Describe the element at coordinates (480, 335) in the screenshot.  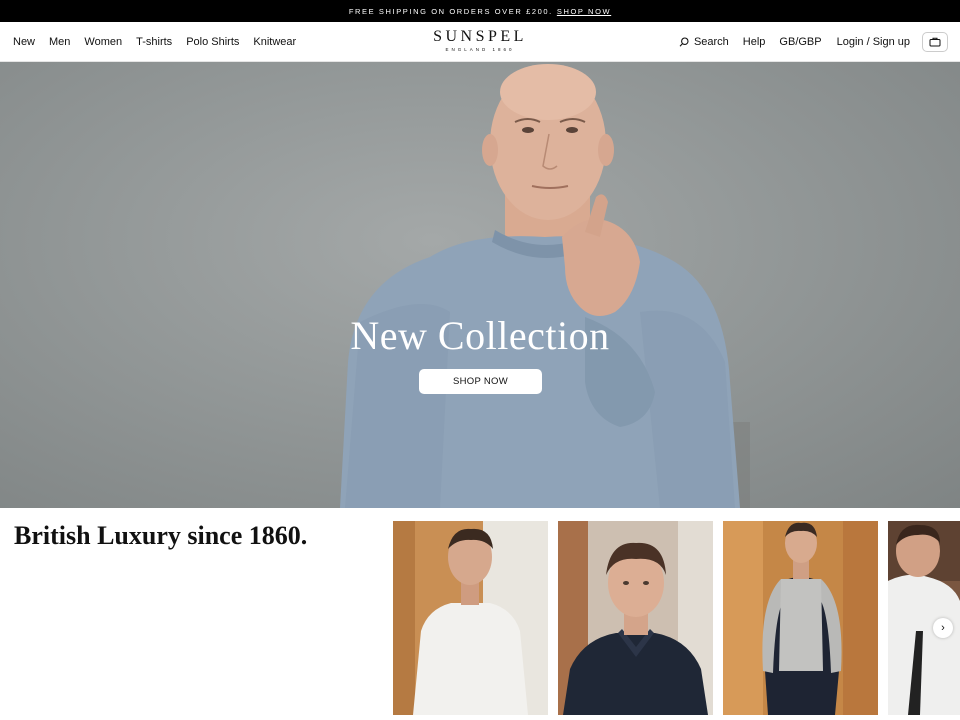
I see `hero-title: New Collection` at that location.